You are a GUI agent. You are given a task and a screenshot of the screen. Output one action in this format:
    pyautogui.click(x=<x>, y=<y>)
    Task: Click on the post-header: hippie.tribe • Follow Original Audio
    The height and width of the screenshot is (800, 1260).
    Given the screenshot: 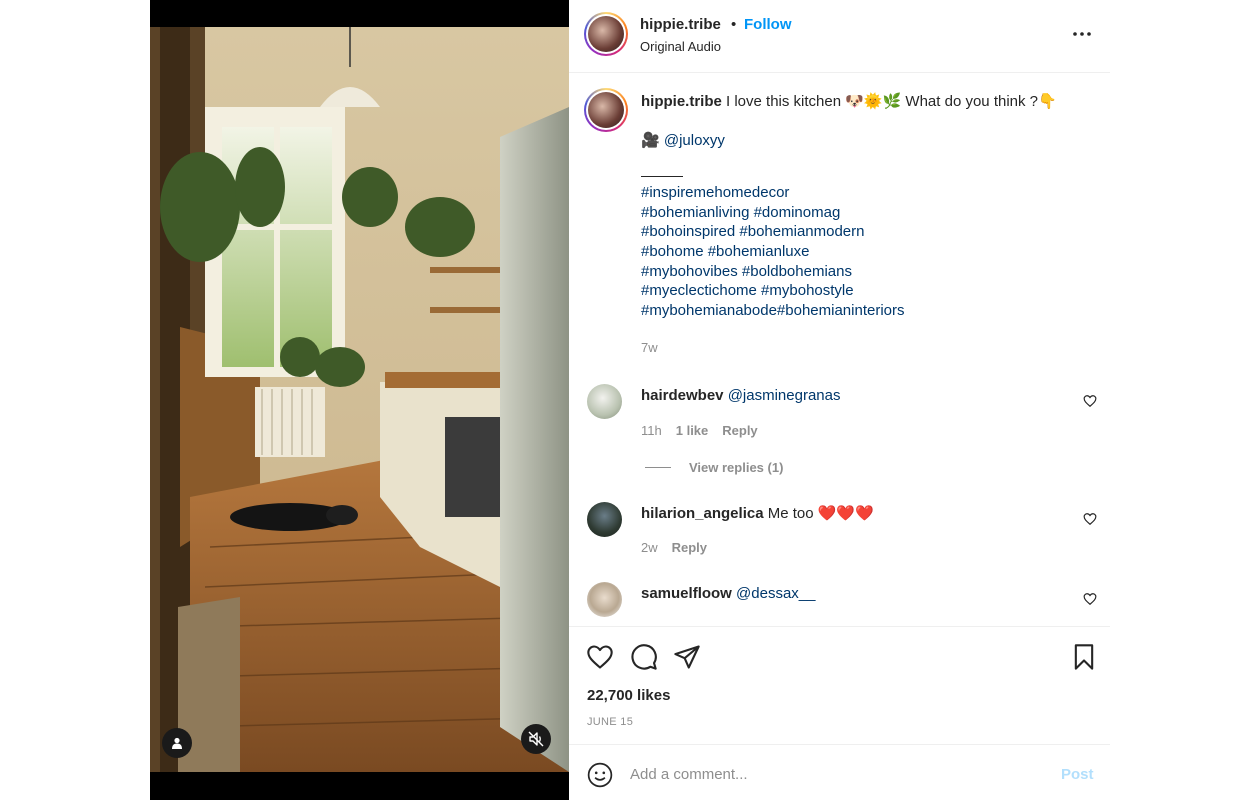 What is the action you would take?
    pyautogui.click(x=839, y=36)
    